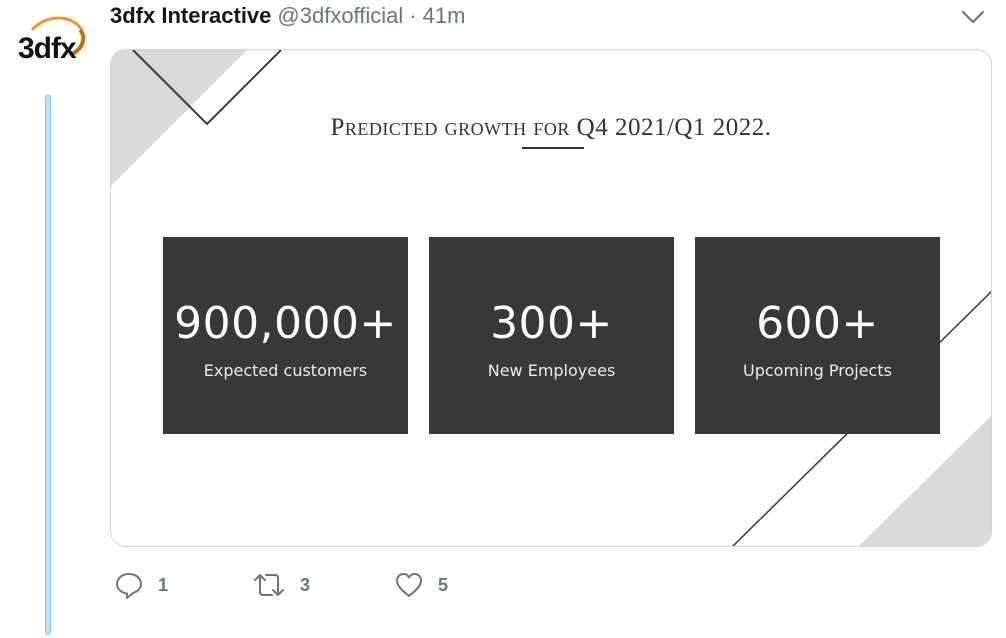 The height and width of the screenshot is (638, 1006). I want to click on headline-underline, so click(553, 148).